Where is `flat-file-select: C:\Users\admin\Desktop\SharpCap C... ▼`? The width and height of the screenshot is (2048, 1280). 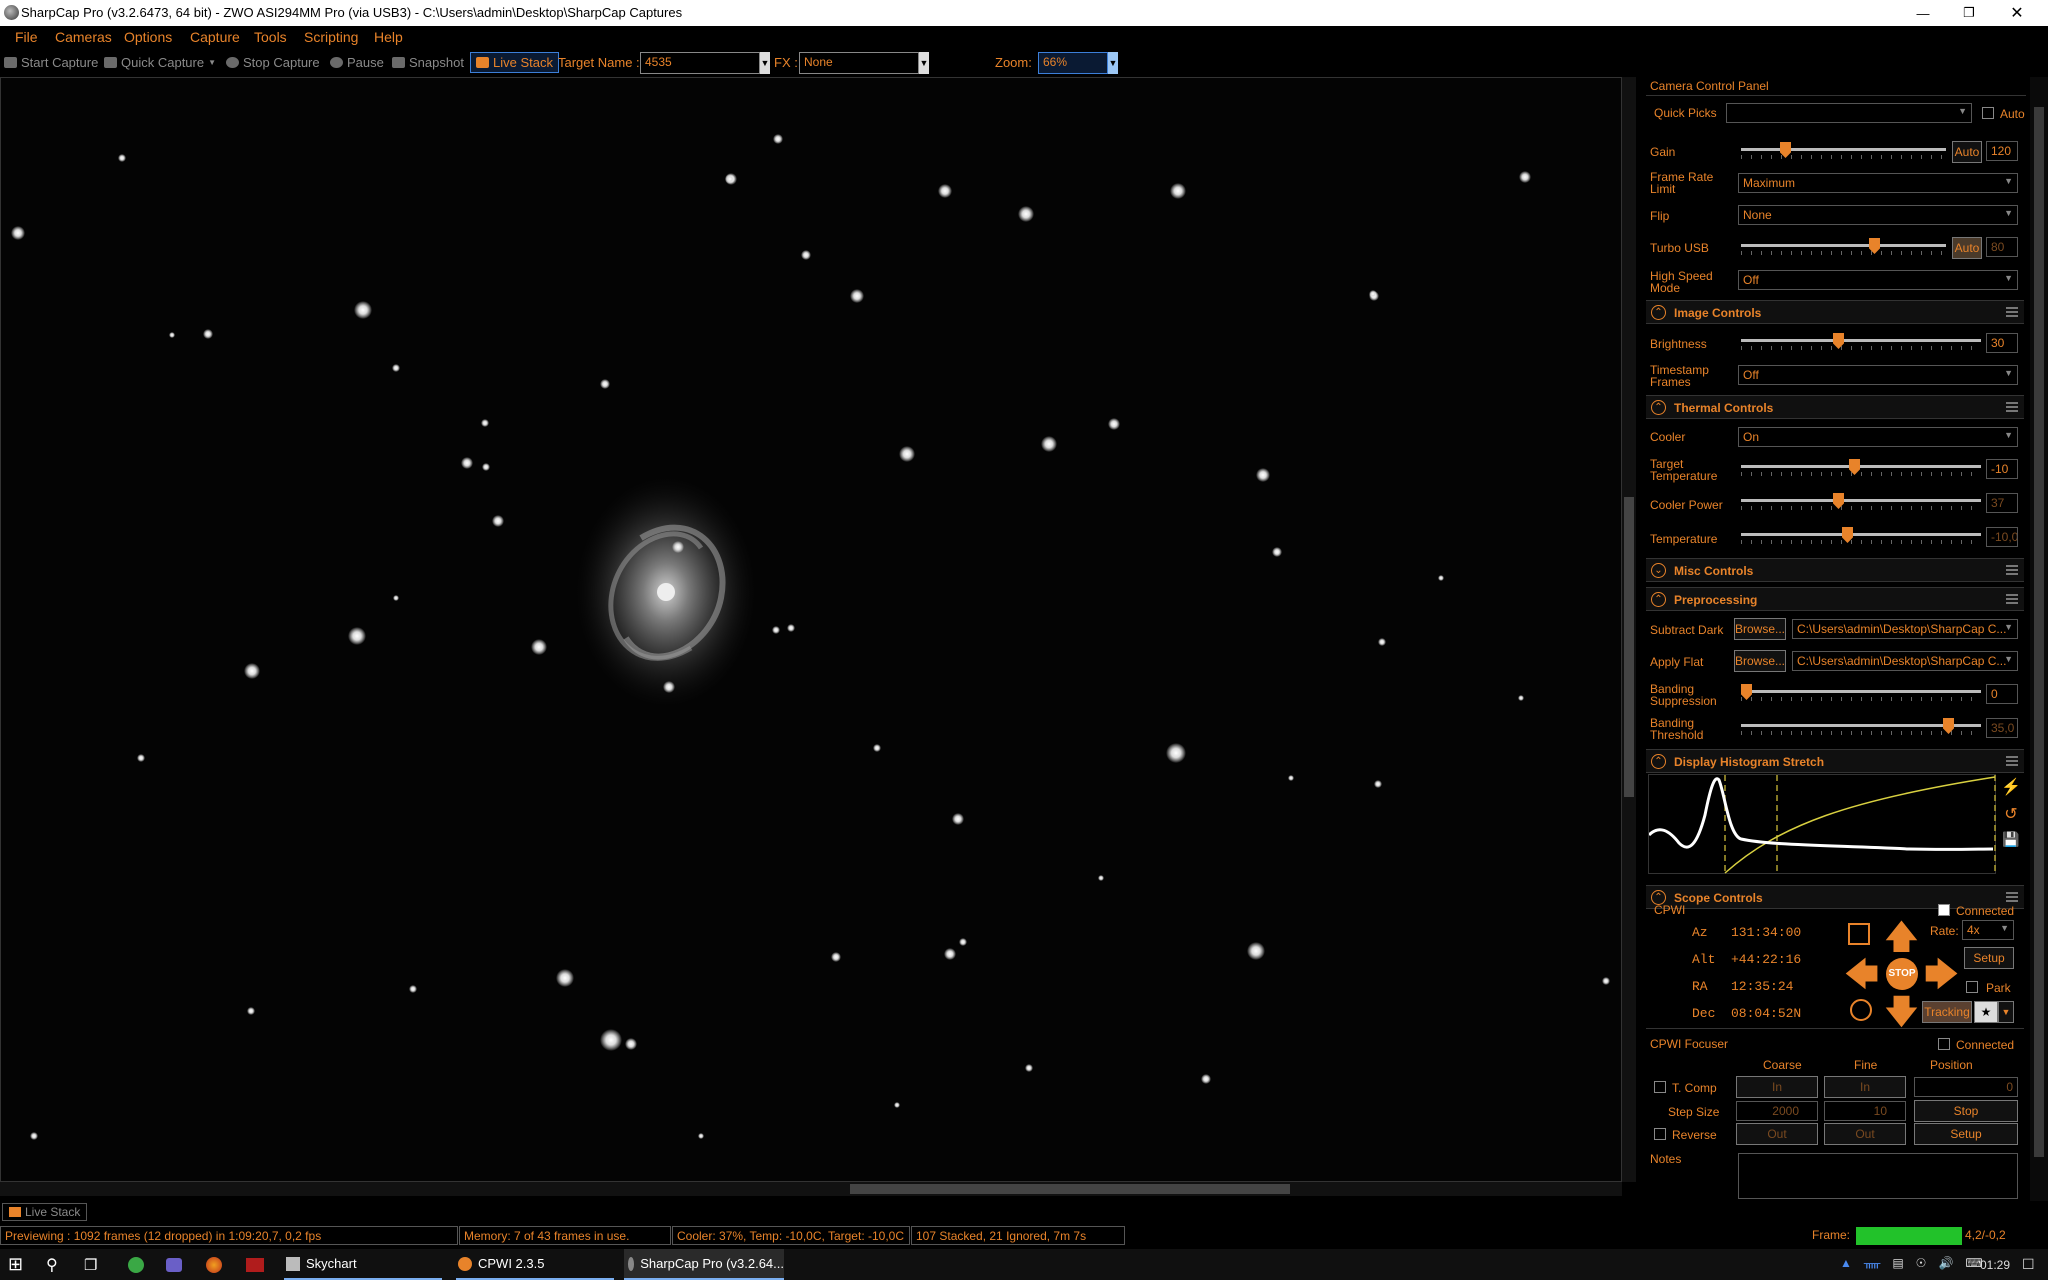 flat-file-select: C:\Users\admin\Desktop\SharpCap C... ▼ is located at coordinates (1905, 661).